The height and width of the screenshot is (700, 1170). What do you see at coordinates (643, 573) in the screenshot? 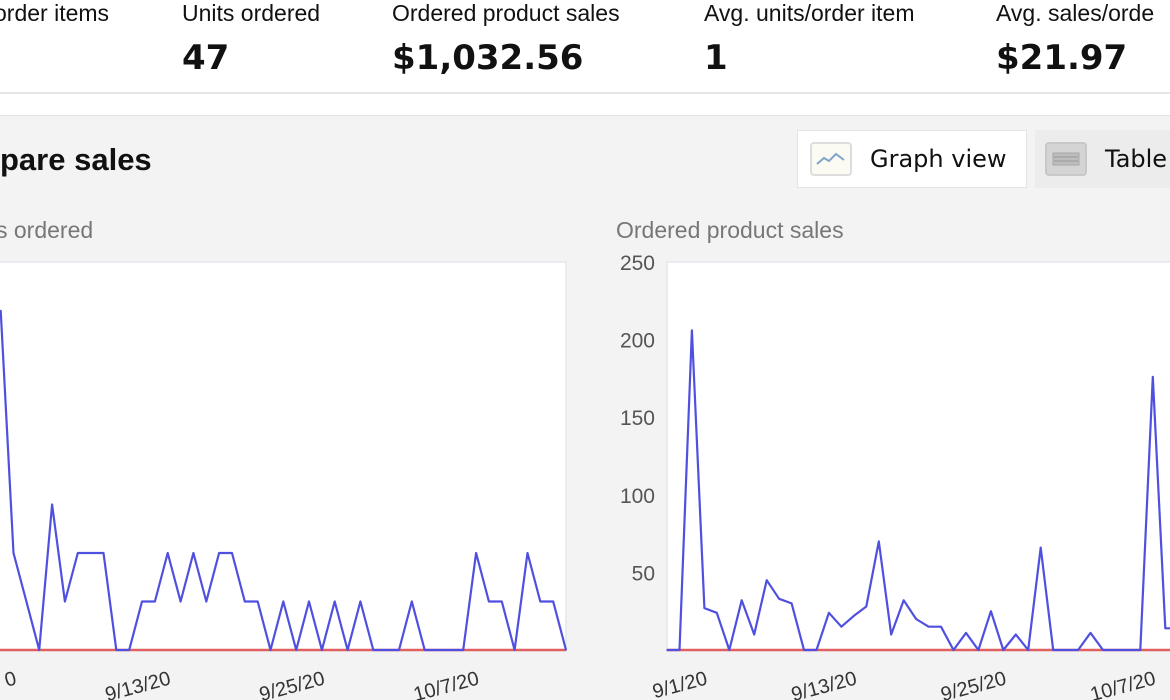
I see `y-tick-label: 50` at bounding box center [643, 573].